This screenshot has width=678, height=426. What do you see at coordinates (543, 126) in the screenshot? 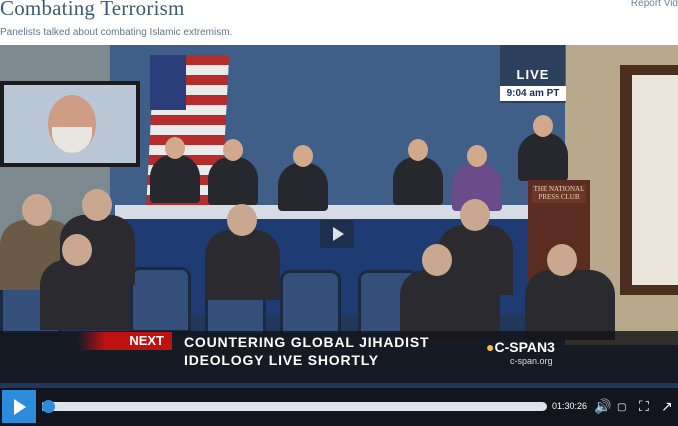
I see `speaker-head` at bounding box center [543, 126].